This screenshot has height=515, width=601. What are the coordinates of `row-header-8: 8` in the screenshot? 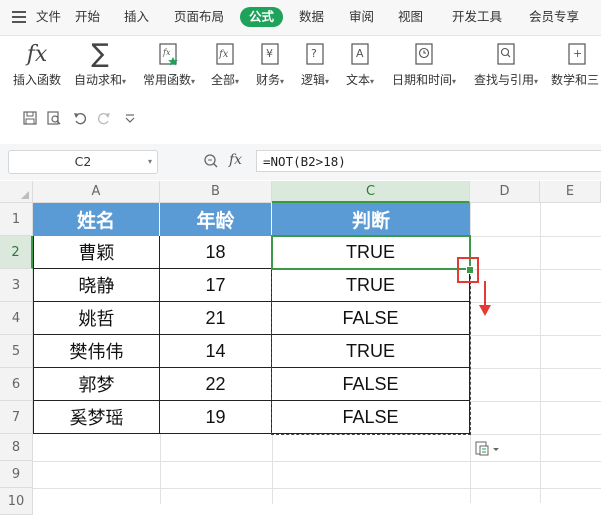 It's located at (16, 447).